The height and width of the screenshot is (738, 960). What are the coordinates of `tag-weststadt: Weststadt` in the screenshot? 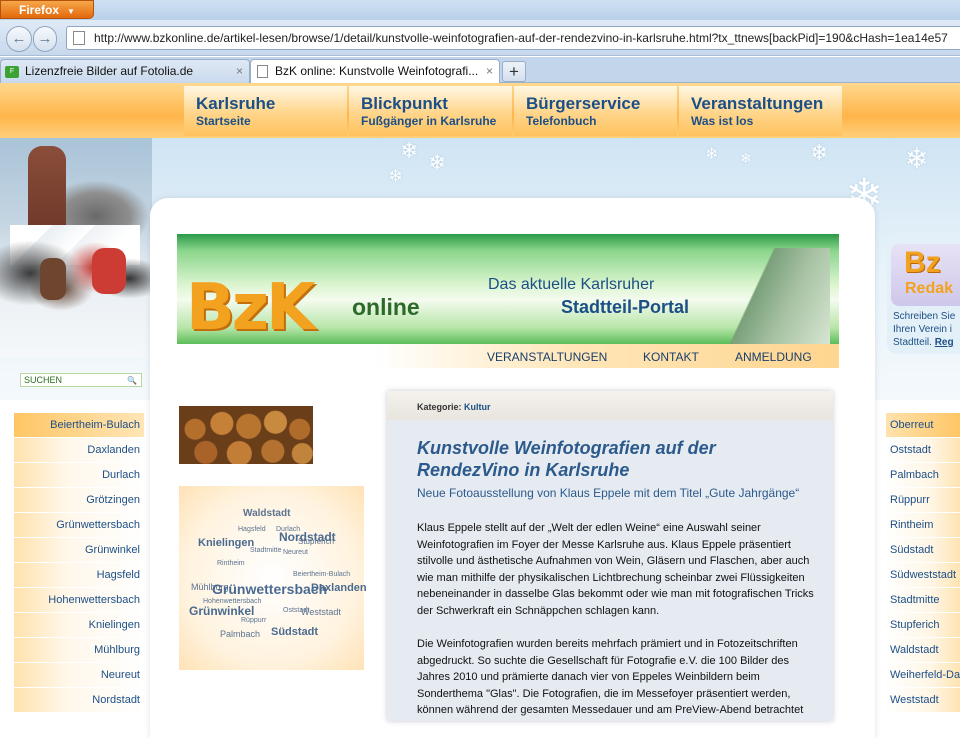 It's located at (321, 612).